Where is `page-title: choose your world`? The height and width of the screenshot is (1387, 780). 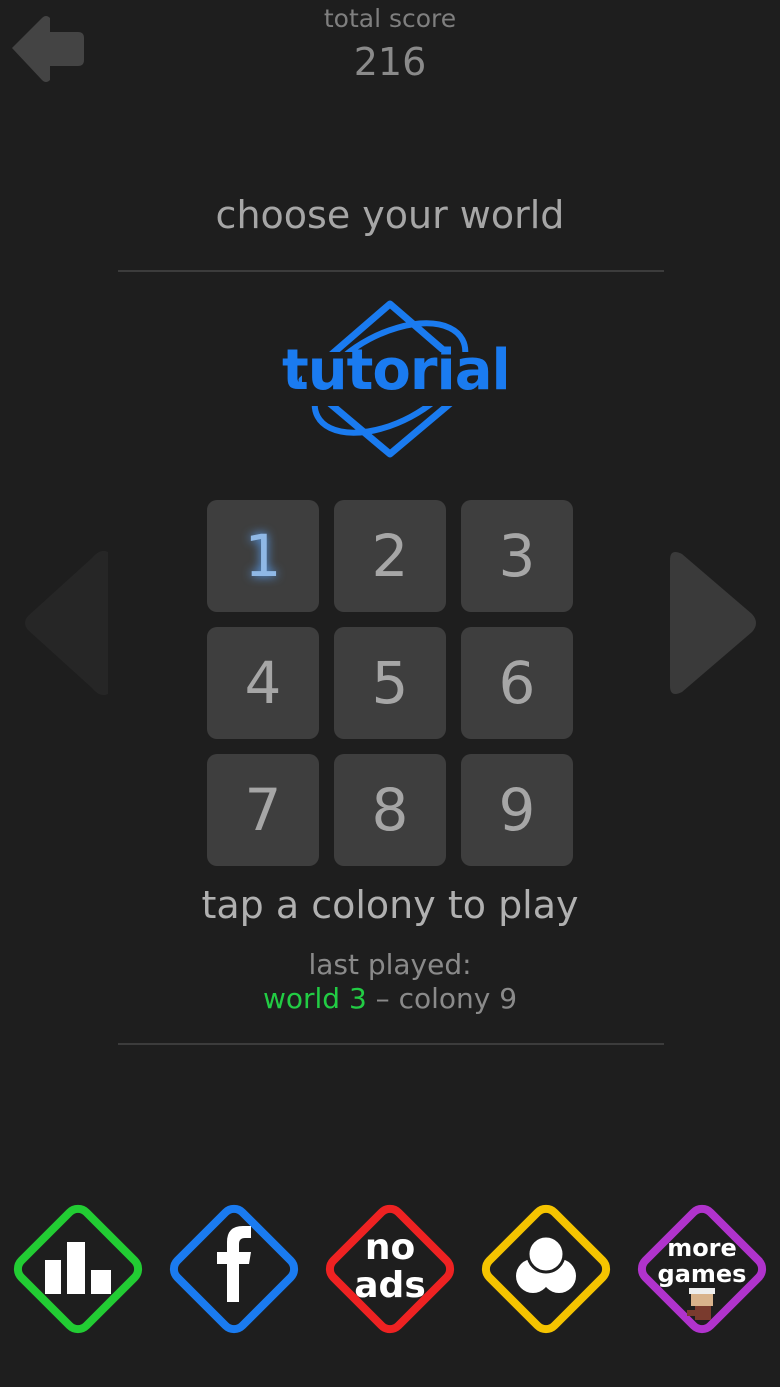
page-title: choose your world is located at coordinates (390, 215).